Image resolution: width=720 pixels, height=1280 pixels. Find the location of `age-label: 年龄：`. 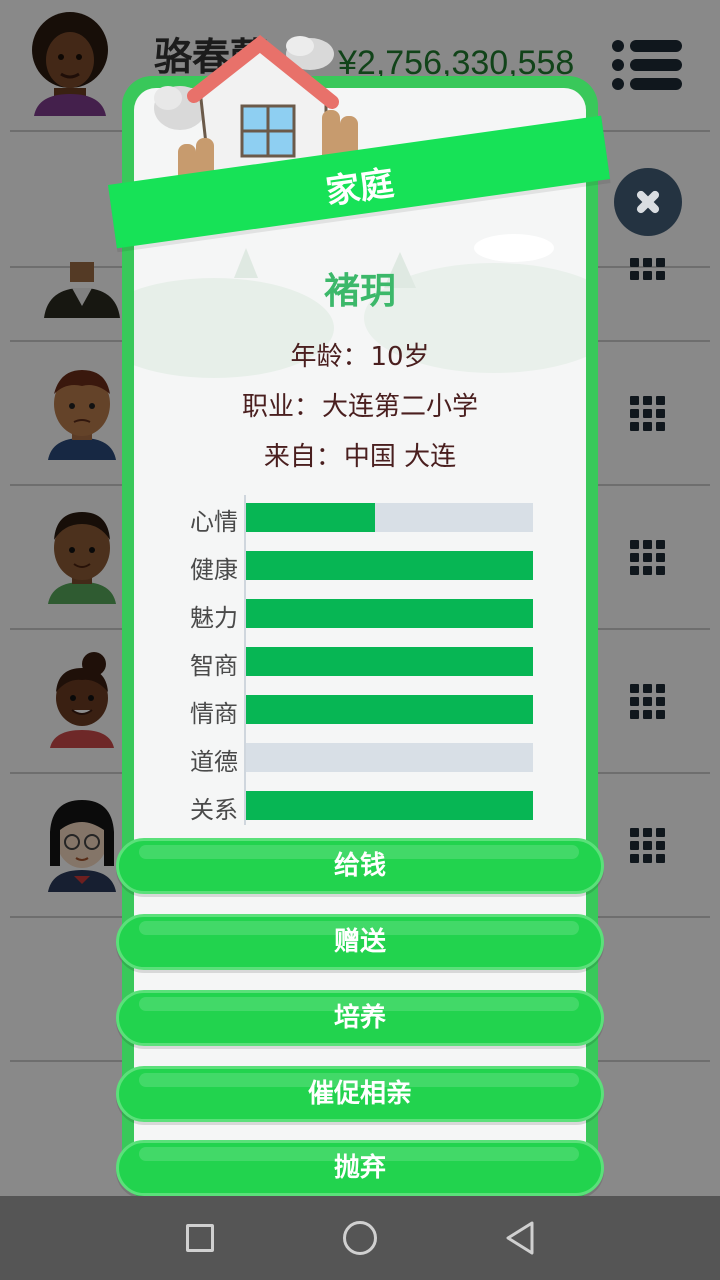

age-label: 年龄： is located at coordinates (329, 357).